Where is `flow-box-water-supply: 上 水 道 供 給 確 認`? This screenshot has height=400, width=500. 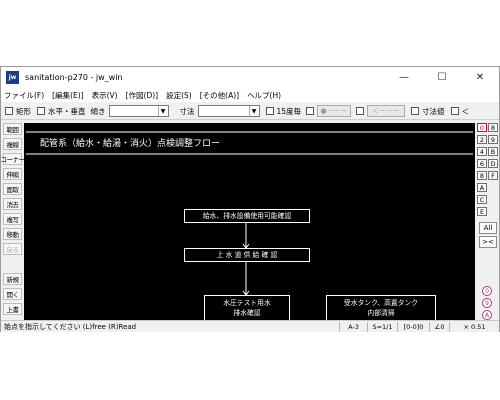 flow-box-water-supply: 上 水 道 供 給 確 認 is located at coordinates (247, 255).